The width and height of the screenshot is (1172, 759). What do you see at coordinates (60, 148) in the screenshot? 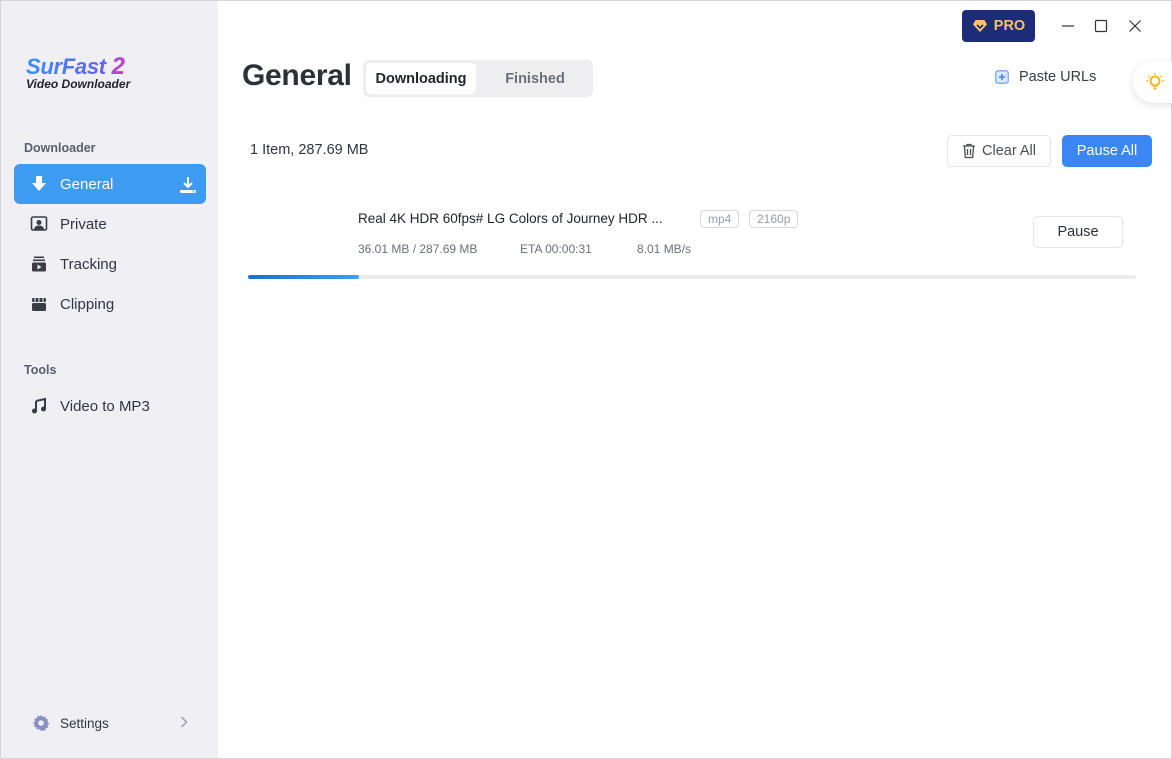
I see `section-label-downloader: Downloader` at bounding box center [60, 148].